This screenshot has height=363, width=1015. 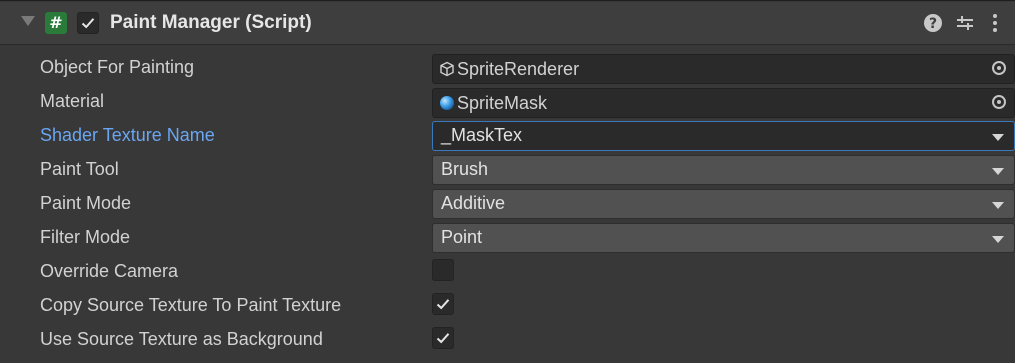 What do you see at coordinates (723, 204) in the screenshot?
I see `paint-mode-dropdown: Additive` at bounding box center [723, 204].